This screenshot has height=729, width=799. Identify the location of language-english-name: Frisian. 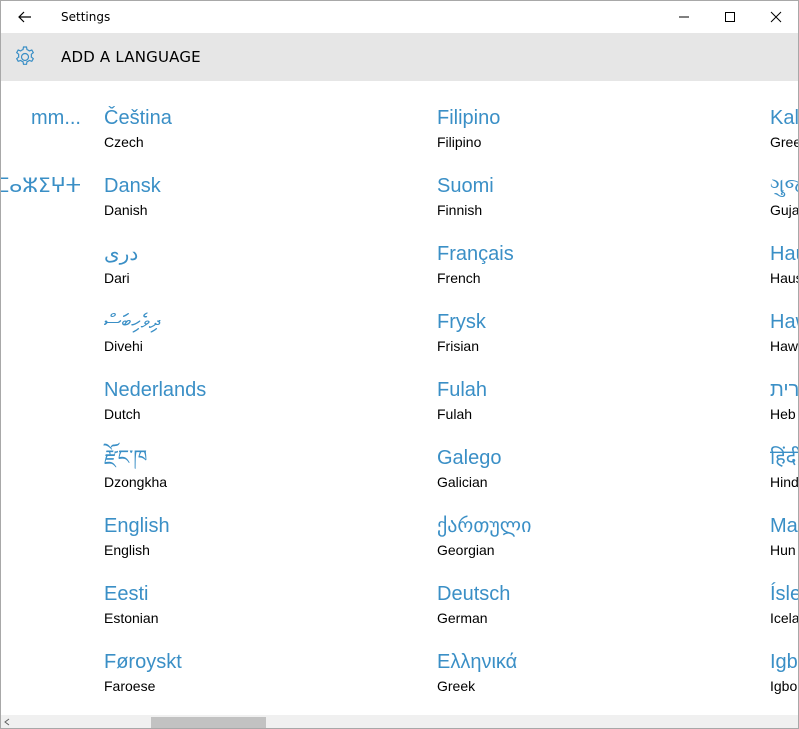
(458, 346).